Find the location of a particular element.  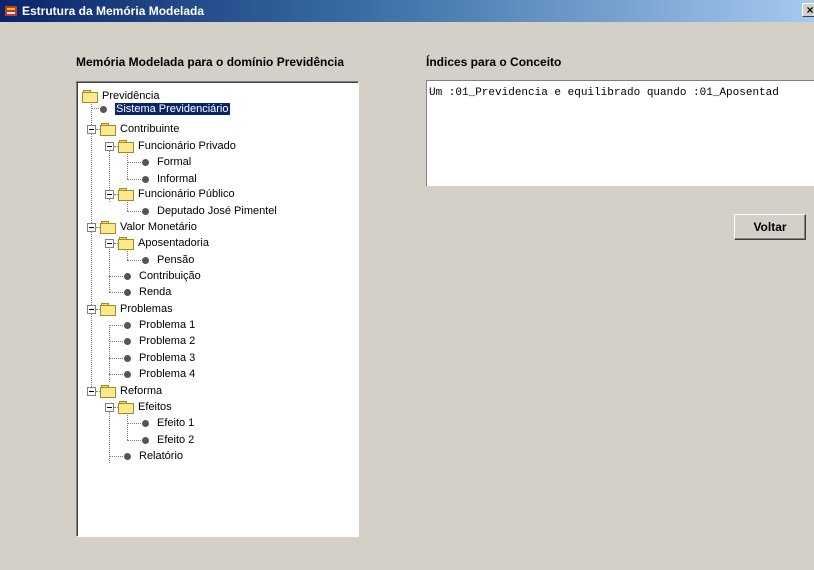

tree-node-aposentadoria: Aposentadoria is located at coordinates (163, 243).